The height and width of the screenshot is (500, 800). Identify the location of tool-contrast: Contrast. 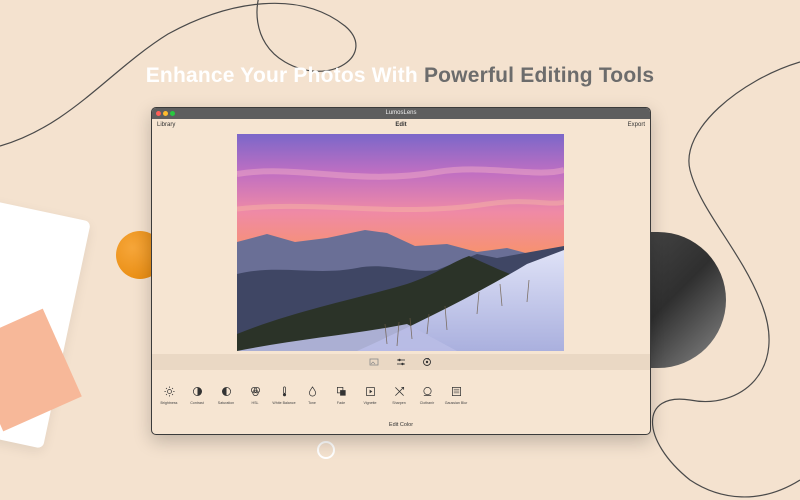
(197, 395).